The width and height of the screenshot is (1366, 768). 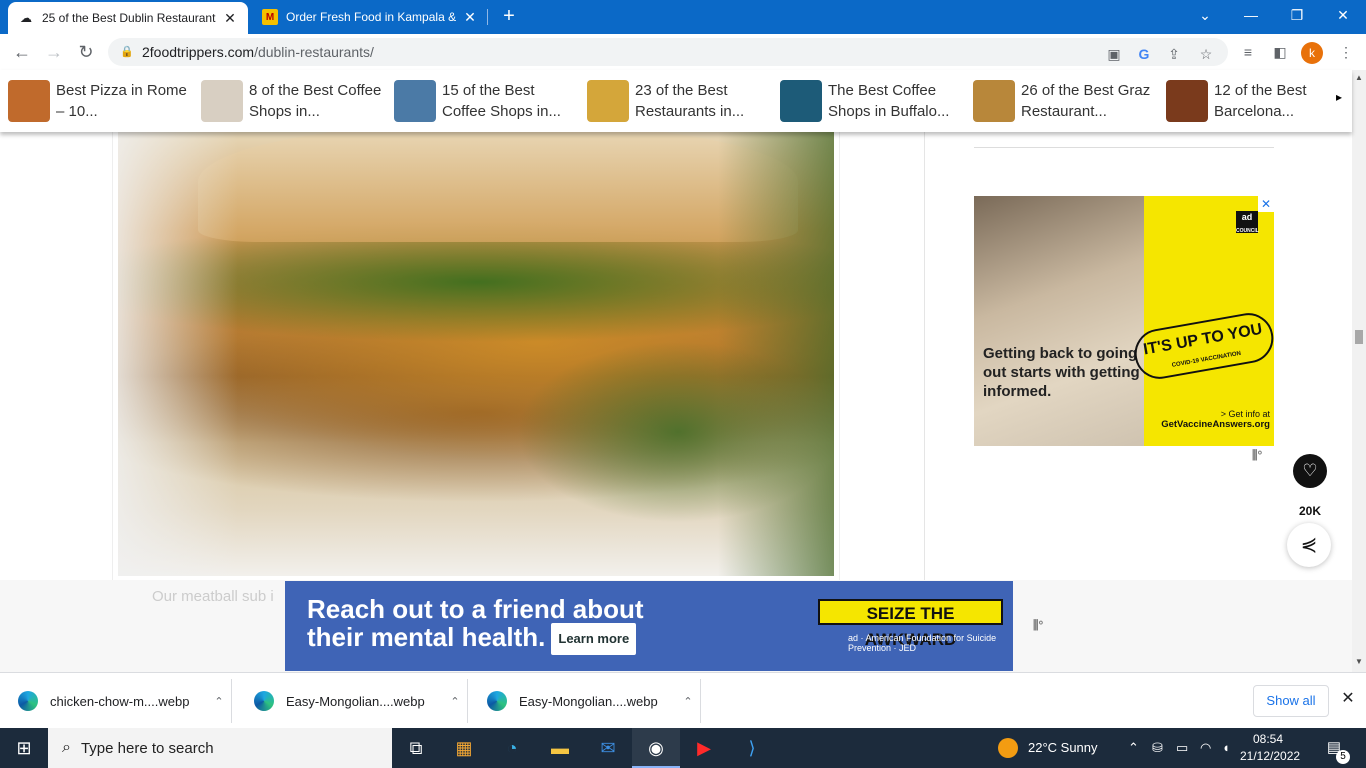 I want to click on ad-get-info: > Get info at GetVaccineAnswers.org, so click(x=1215, y=419).